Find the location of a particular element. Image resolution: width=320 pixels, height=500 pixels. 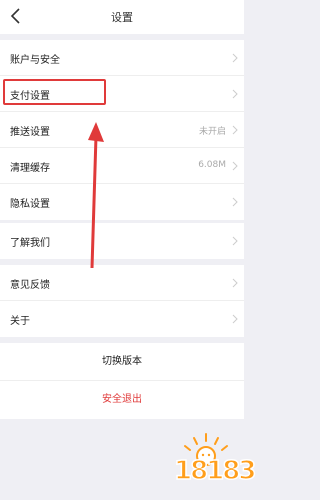

row-about-us: 了解我们 is located at coordinates (122, 241).